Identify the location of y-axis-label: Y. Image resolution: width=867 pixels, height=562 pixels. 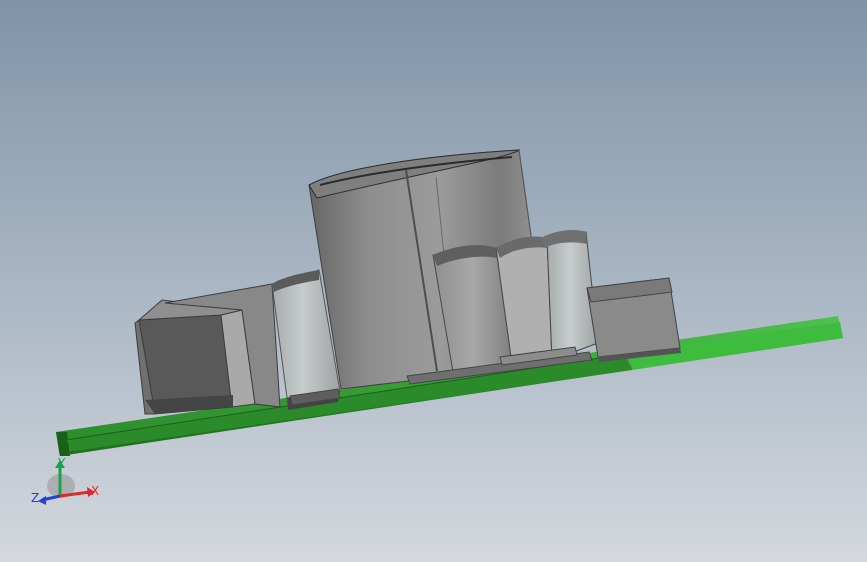
(62, 463).